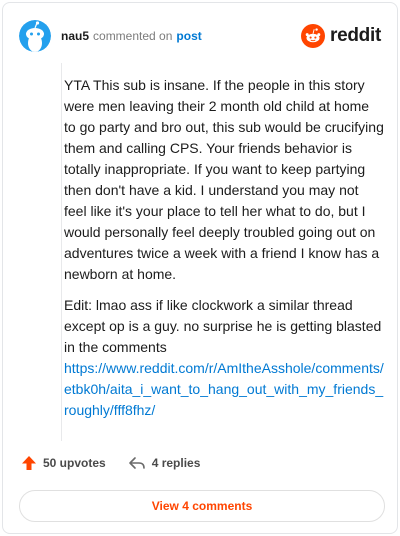 The height and width of the screenshot is (536, 400). What do you see at coordinates (75, 36) in the screenshot?
I see `username-link: nau5` at bounding box center [75, 36].